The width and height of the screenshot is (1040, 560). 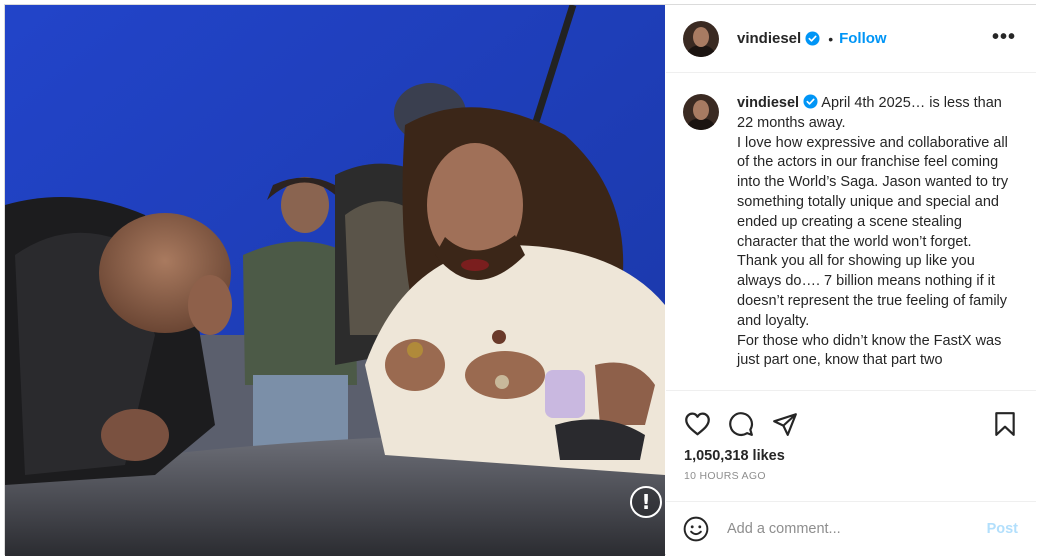 I want to click on post-timestamp: 10 HOURS AGO, so click(x=725, y=476).